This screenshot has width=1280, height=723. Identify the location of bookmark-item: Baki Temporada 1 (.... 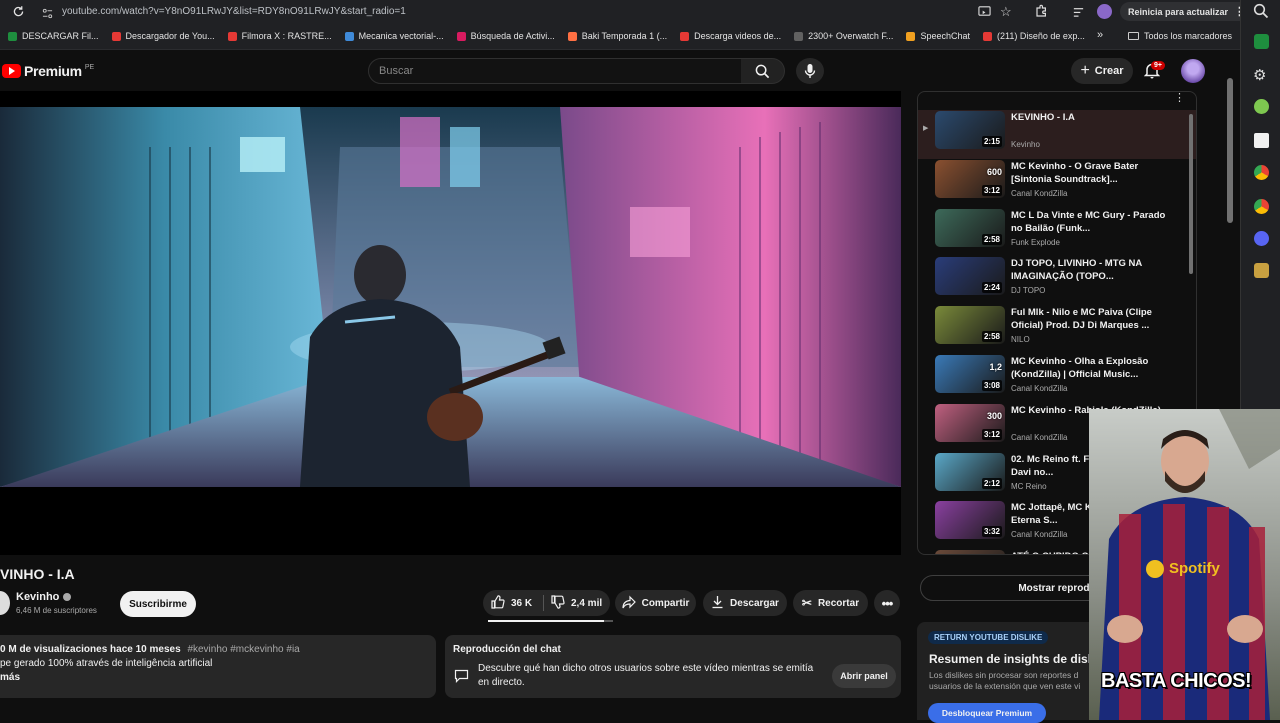
(617, 36).